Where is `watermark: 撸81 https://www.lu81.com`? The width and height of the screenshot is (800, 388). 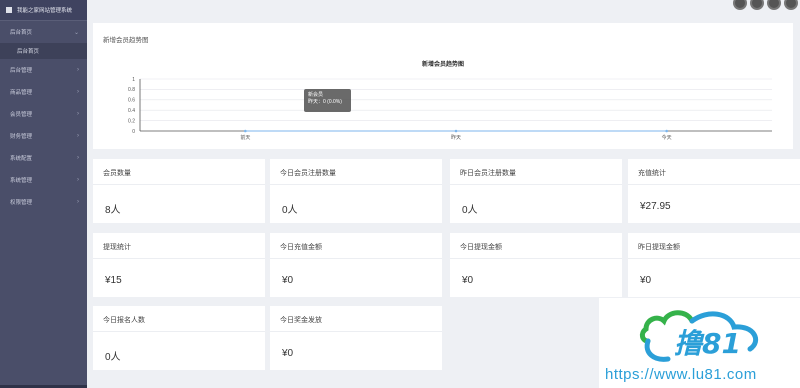 watermark: 撸81 https://www.lu81.com is located at coordinates (699, 343).